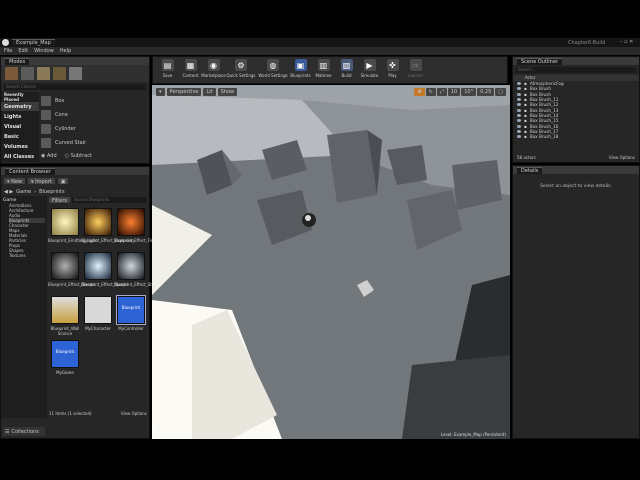 The height and width of the screenshot is (480, 640). I want to click on menu-file: File, so click(8, 51).